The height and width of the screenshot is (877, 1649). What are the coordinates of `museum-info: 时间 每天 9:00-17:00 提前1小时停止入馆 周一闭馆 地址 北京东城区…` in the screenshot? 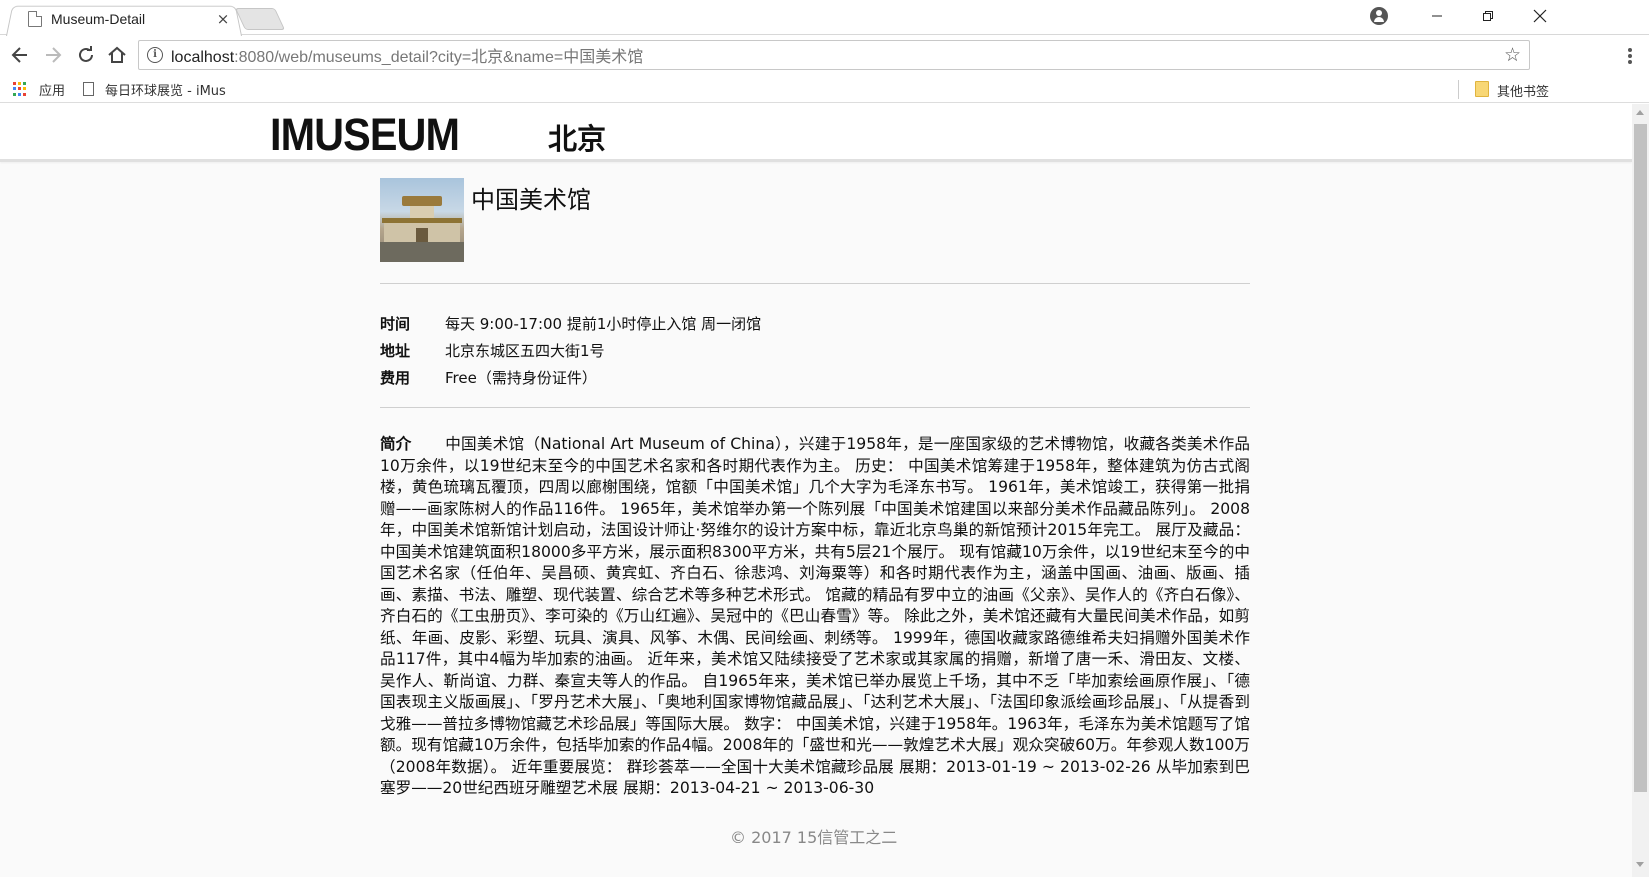 It's located at (815, 345).